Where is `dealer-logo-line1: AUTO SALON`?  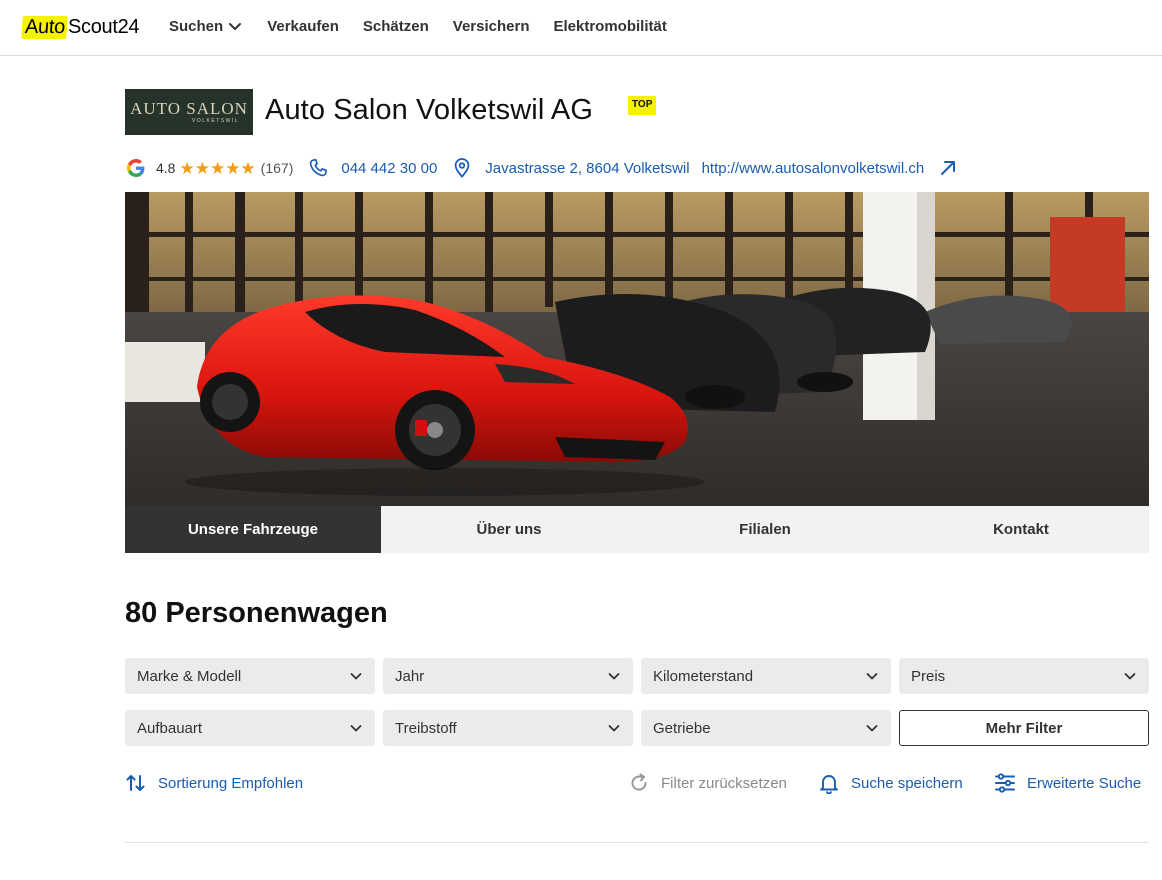
dealer-logo-line1: AUTO SALON is located at coordinates (189, 108).